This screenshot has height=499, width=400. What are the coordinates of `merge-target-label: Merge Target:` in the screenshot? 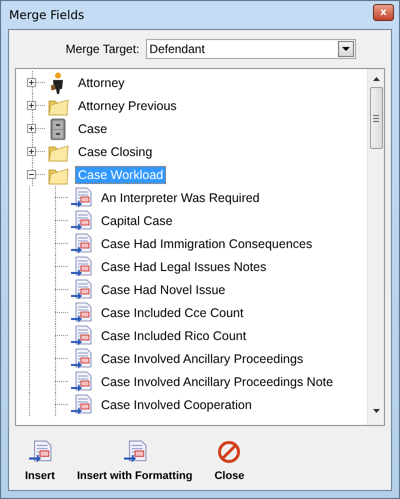 It's located at (103, 49).